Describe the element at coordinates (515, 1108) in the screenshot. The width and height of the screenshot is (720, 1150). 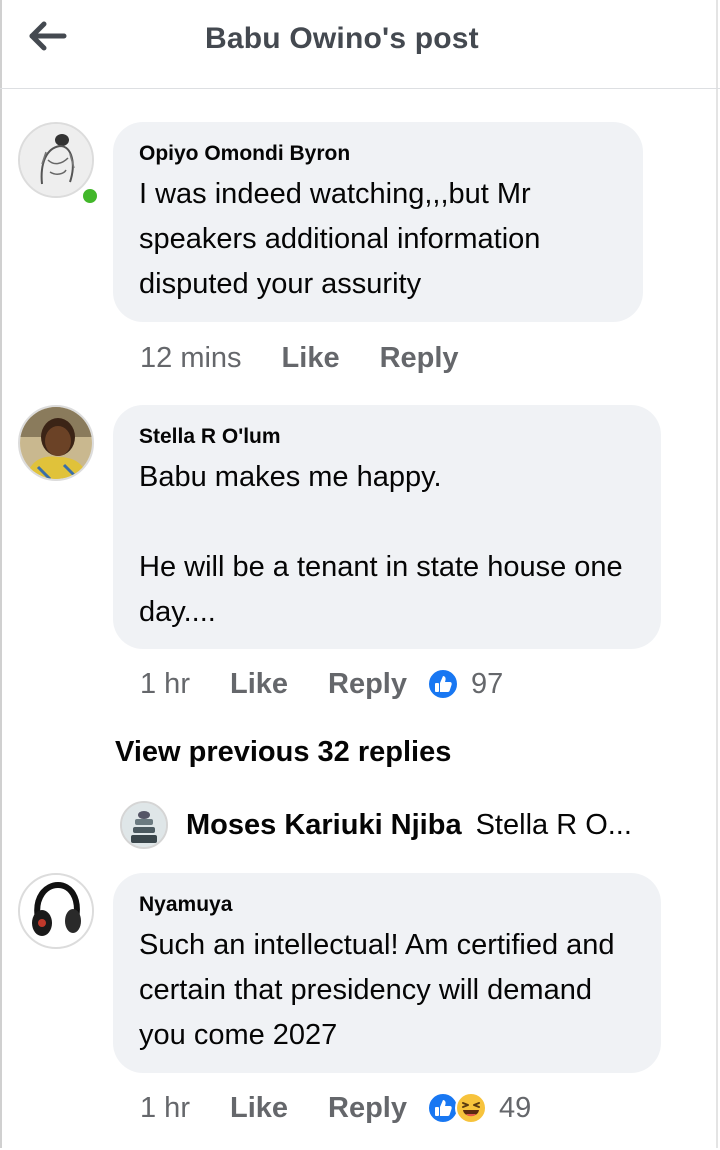
I see `reaction-count: 49` at that location.